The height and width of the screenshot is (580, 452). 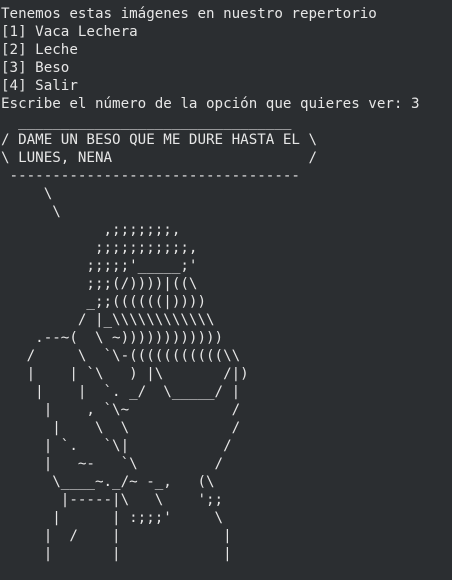 What do you see at coordinates (99, 284) in the screenshot?
I see `art-line: ;;;(/))))|((\` at bounding box center [99, 284].